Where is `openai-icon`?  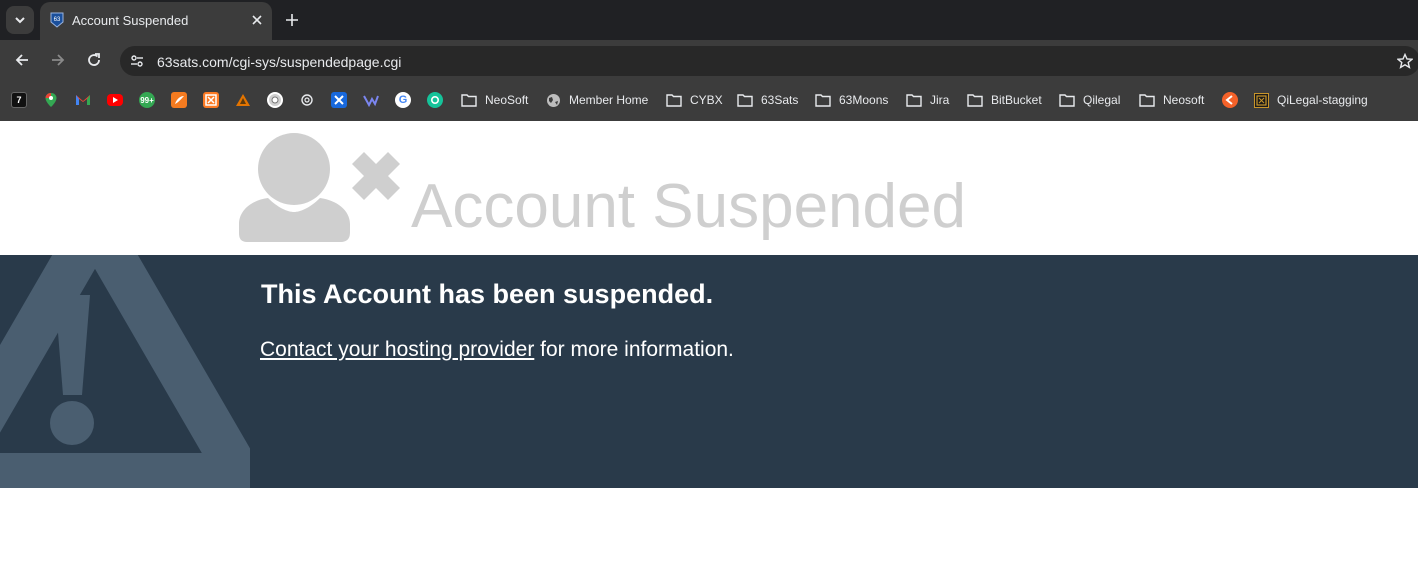
openai-icon is located at coordinates (307, 100).